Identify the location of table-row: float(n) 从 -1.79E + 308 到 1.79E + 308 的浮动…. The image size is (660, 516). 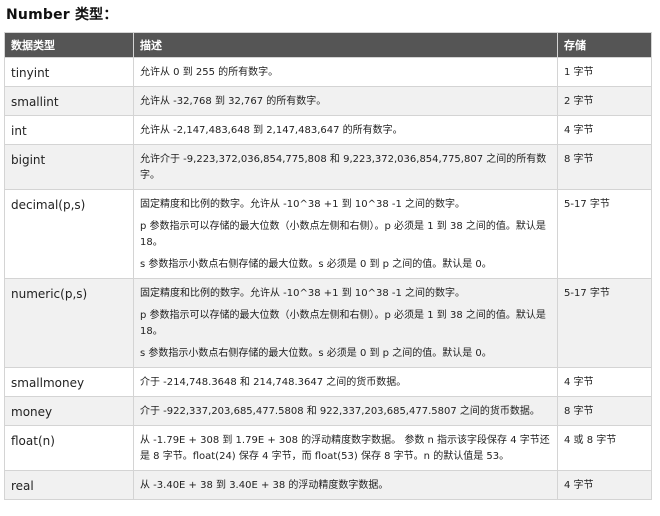
(328, 448).